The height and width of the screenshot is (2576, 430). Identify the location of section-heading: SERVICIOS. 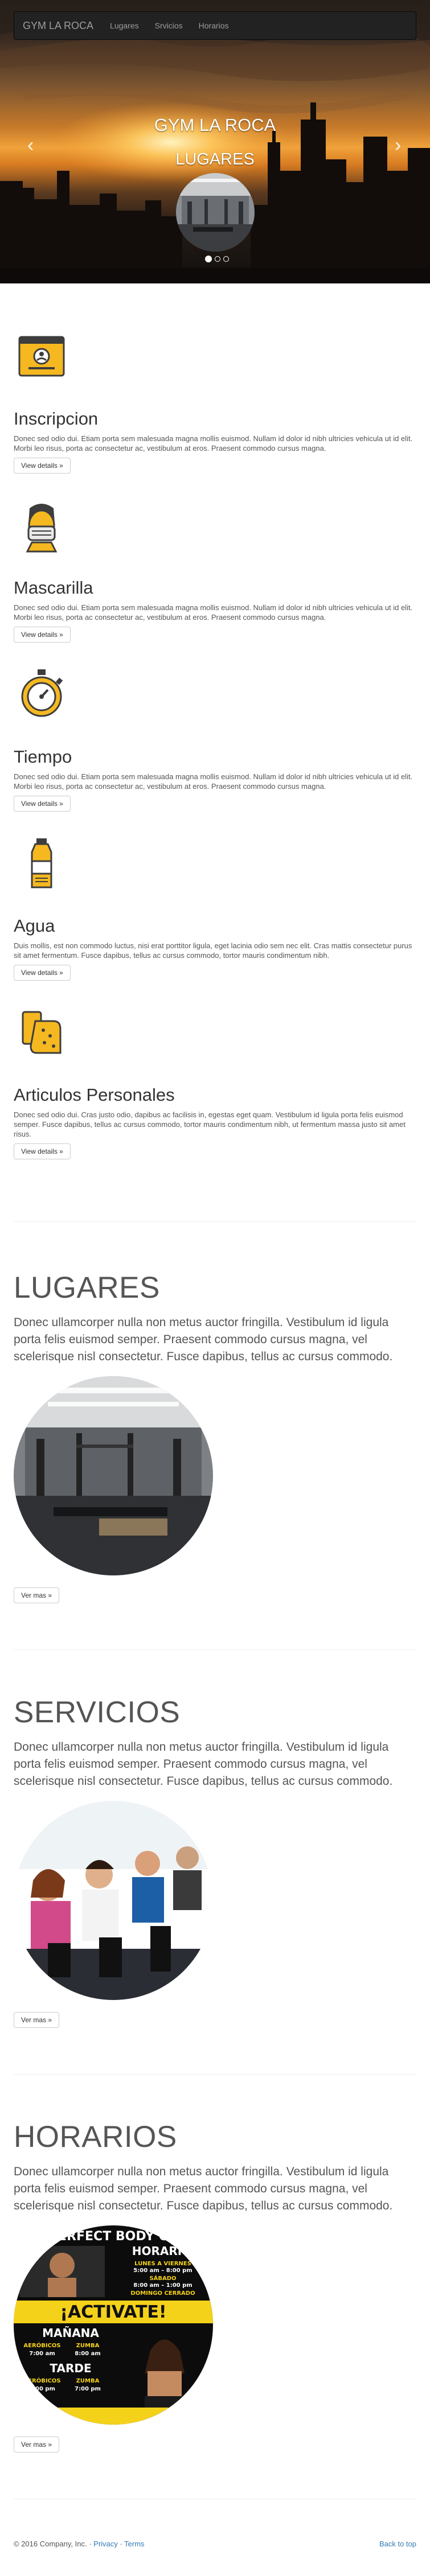
(98, 1713).